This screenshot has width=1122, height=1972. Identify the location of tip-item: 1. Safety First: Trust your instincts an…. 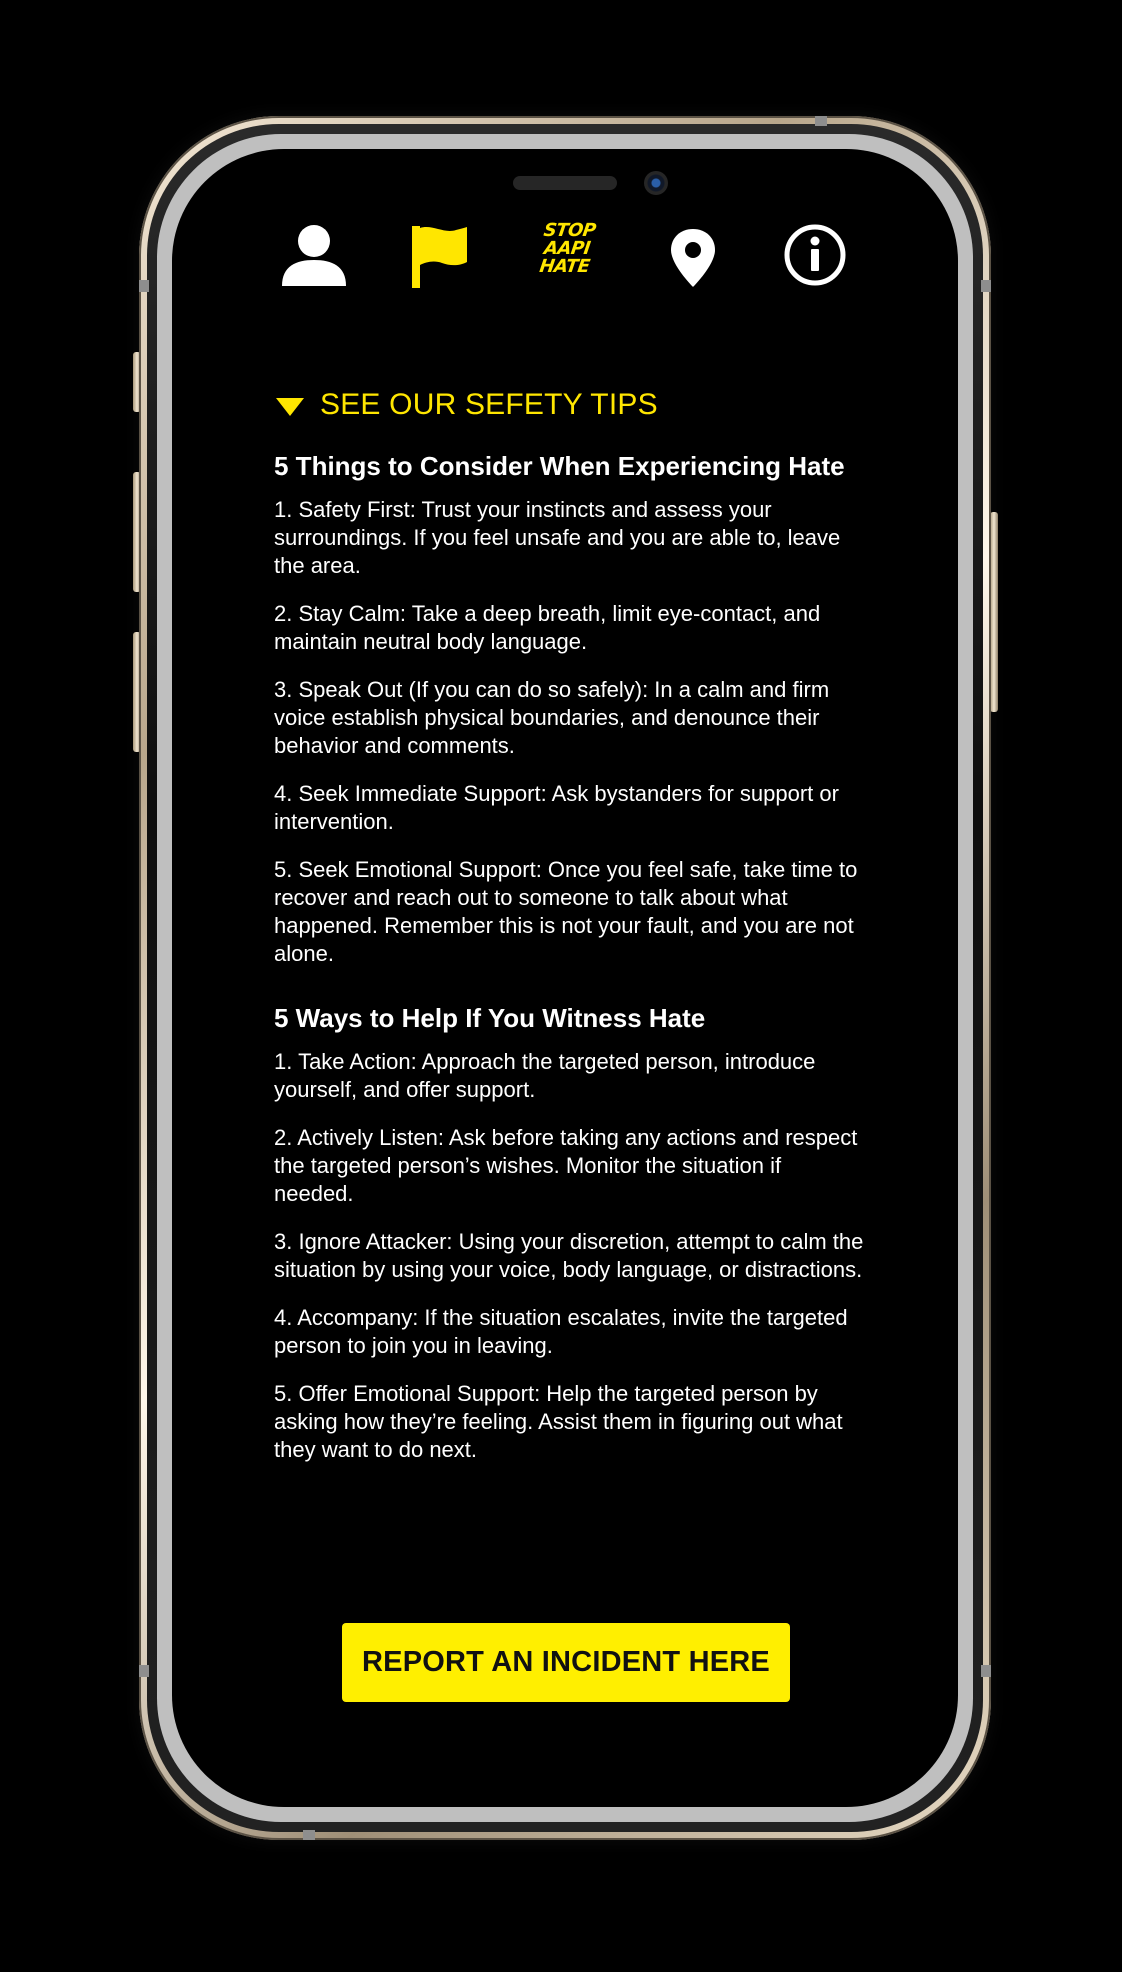
(557, 537).